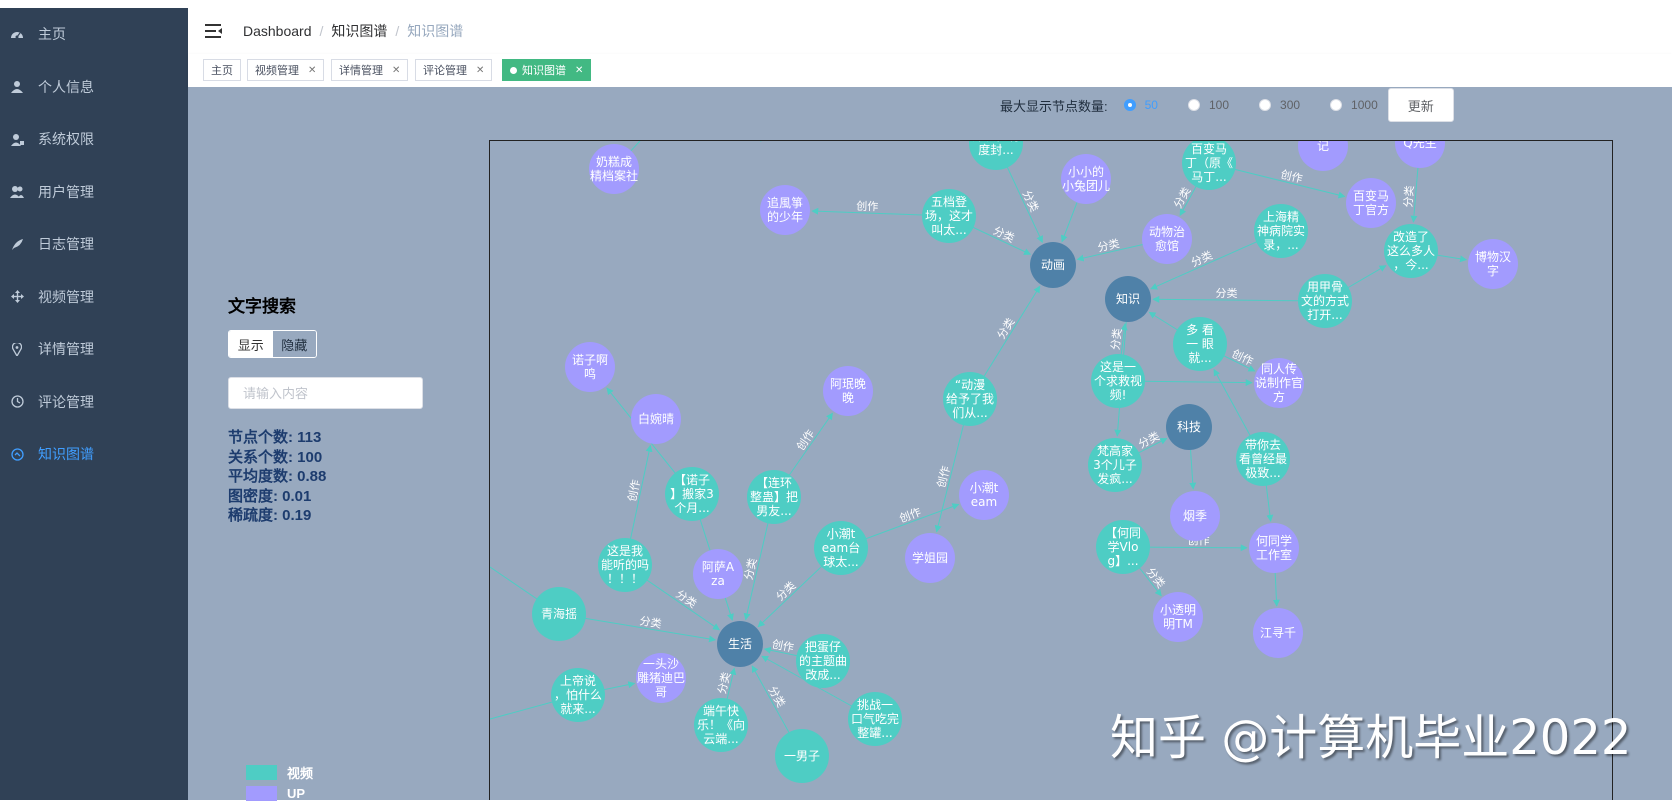 The height and width of the screenshot is (804, 1672). I want to click on tag-home: 主页, so click(222, 70).